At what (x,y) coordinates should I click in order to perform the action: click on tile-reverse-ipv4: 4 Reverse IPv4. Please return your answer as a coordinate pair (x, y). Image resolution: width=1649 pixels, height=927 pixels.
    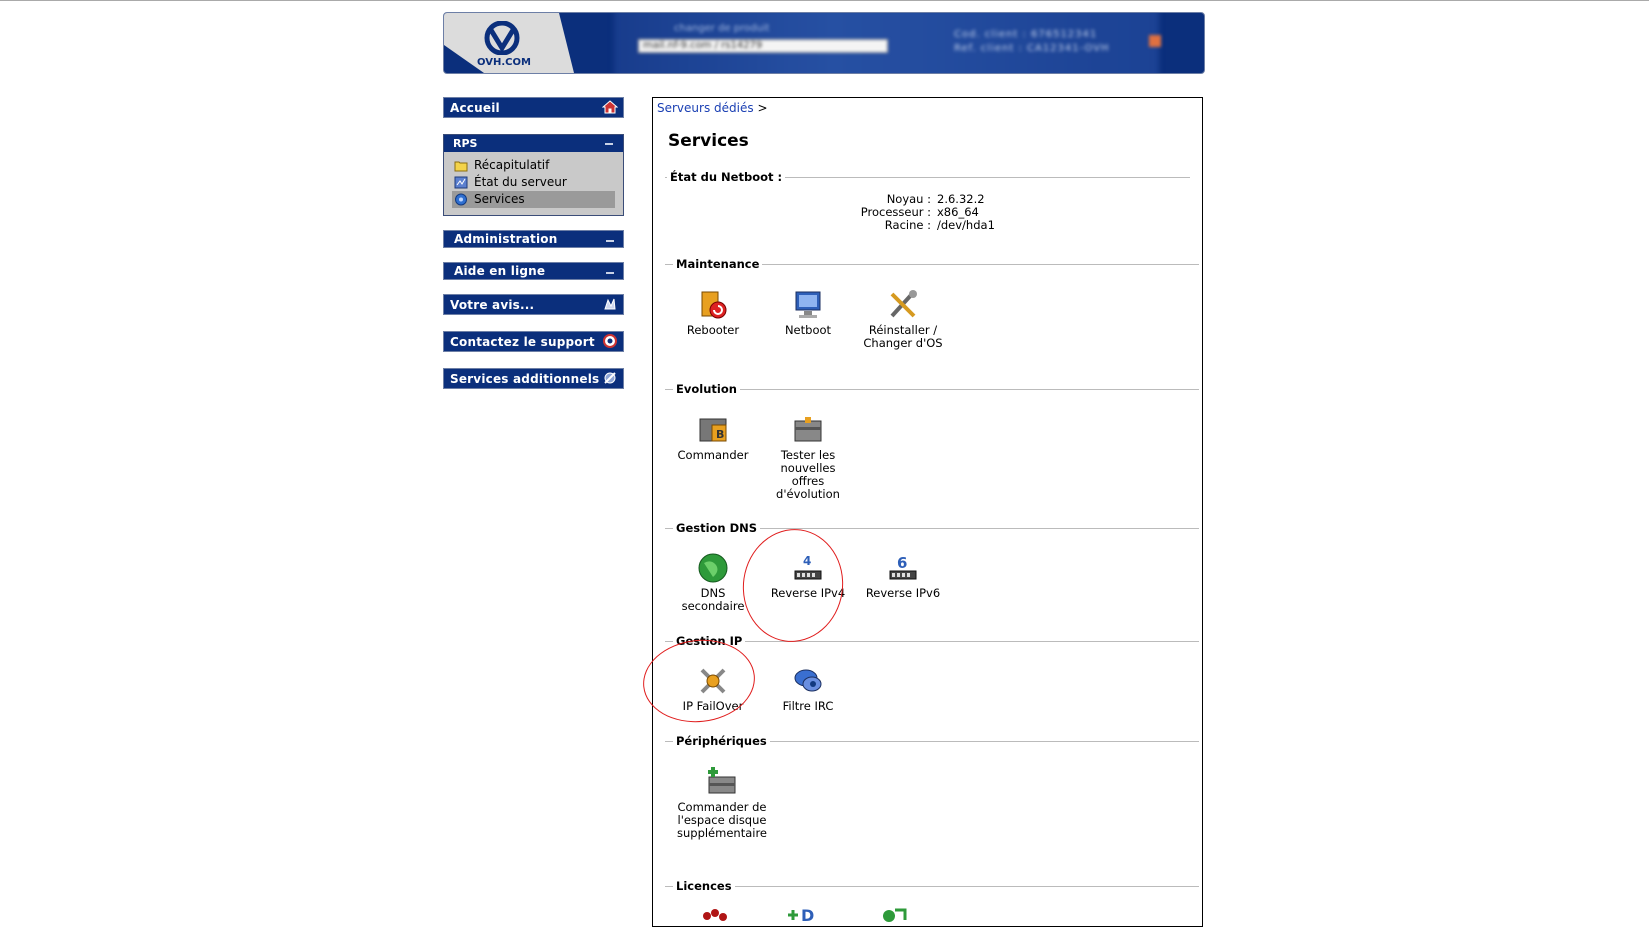
    Looking at the image, I should click on (808, 575).